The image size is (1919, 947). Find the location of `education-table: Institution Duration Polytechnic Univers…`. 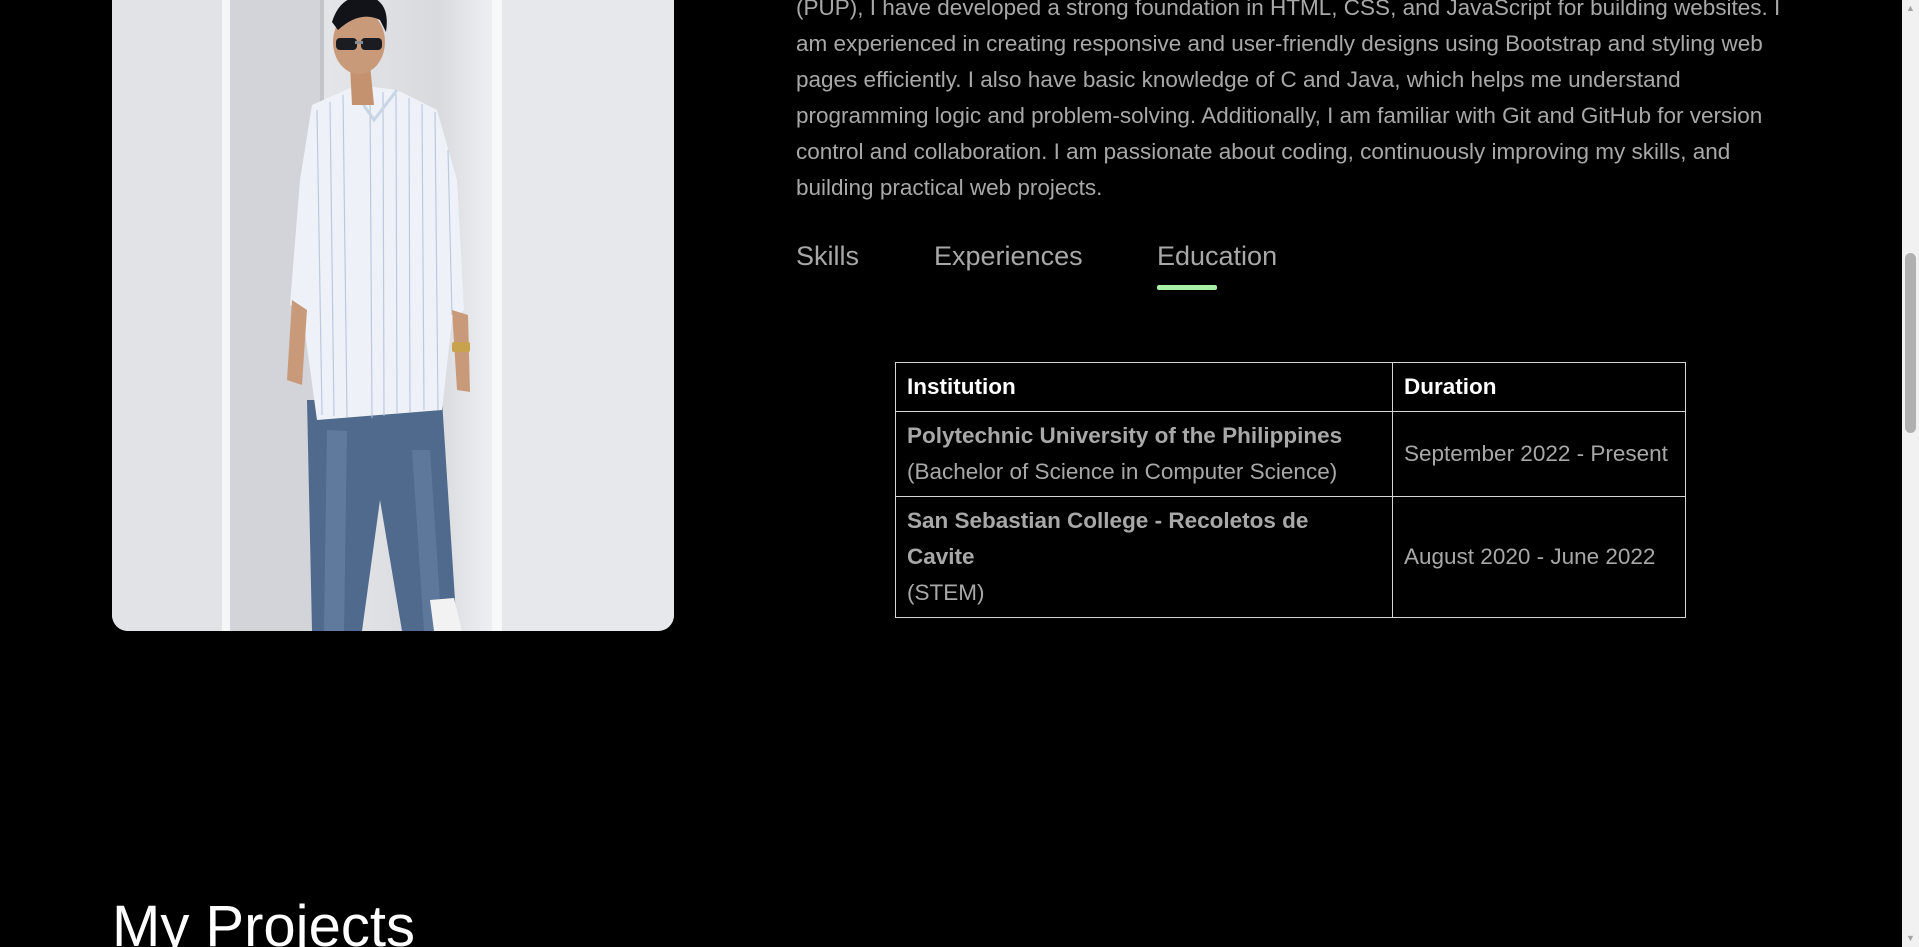

education-table: Institution Duration Polytechnic Univers… is located at coordinates (1290, 490).